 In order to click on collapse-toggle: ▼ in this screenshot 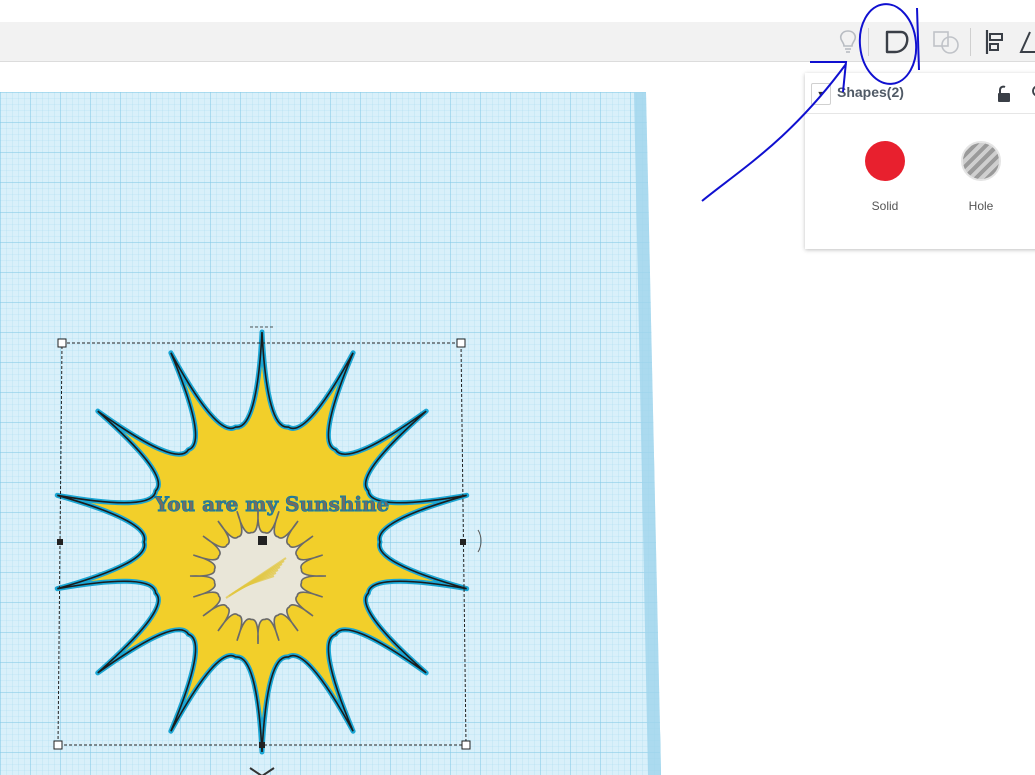, I will do `click(821, 94)`.